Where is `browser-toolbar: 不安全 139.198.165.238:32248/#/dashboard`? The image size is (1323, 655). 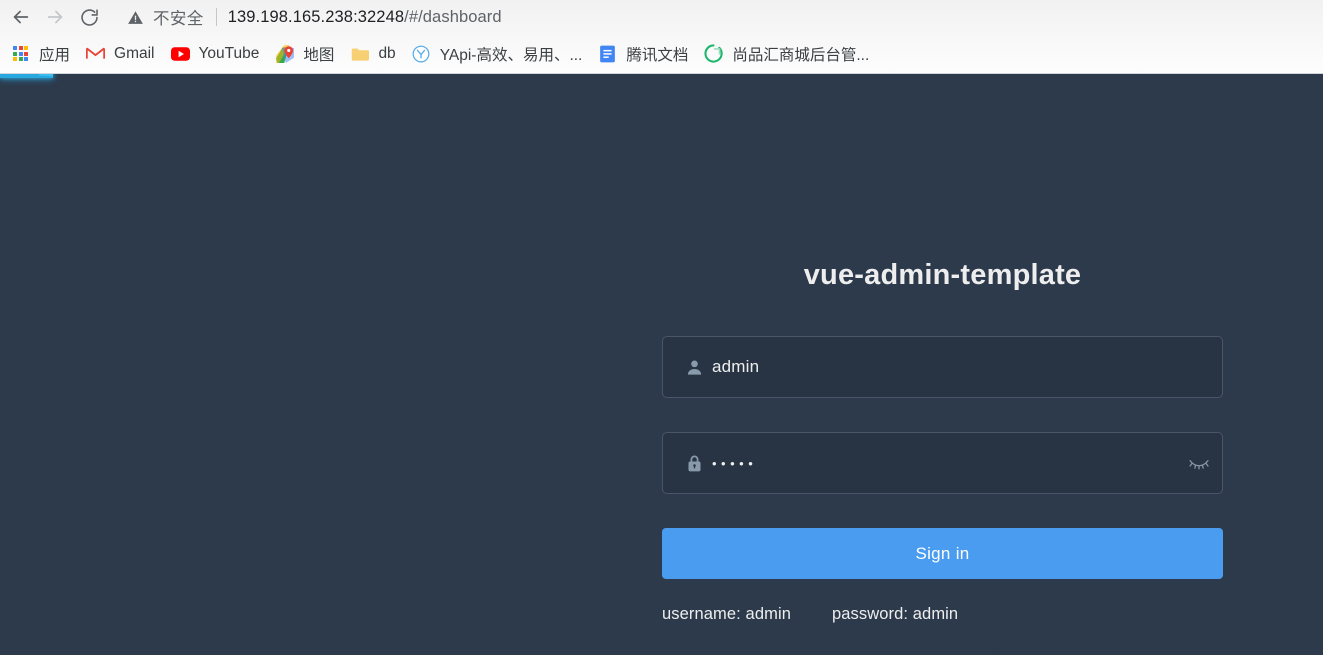 browser-toolbar: 不安全 139.198.165.238:32248/#/dashboard is located at coordinates (661, 17).